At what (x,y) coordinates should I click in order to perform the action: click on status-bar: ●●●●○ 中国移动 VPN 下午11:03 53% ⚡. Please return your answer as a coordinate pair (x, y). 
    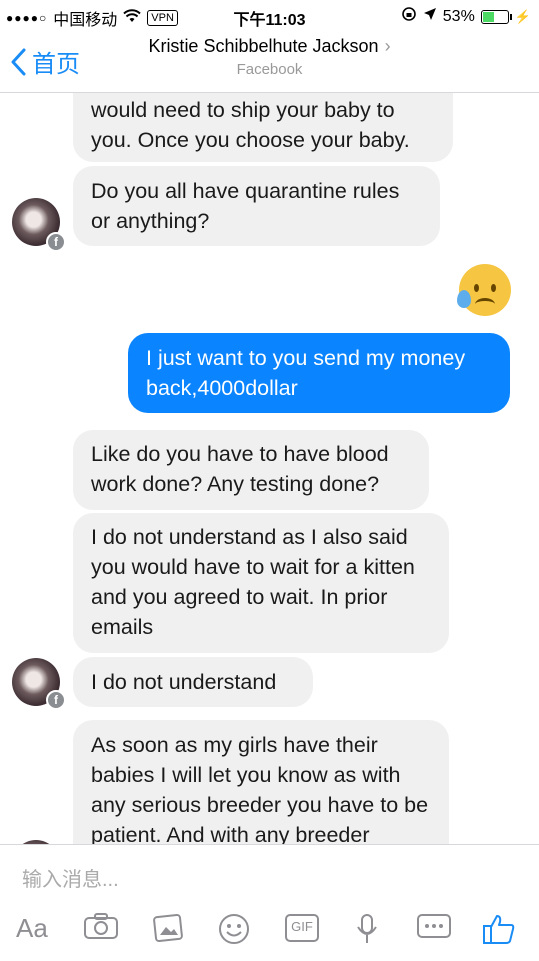
    Looking at the image, I should click on (269, 15).